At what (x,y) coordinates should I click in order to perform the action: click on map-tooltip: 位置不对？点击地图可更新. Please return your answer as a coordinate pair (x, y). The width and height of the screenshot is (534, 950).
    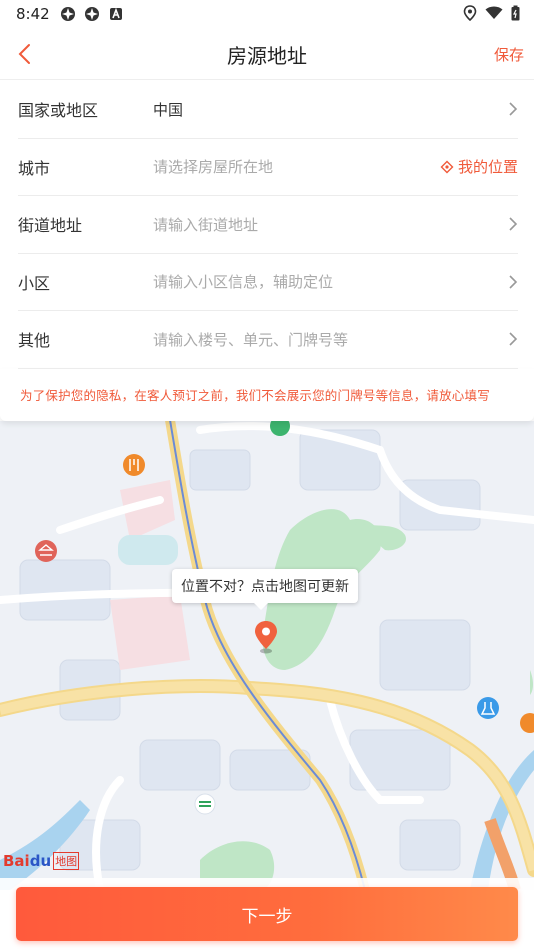
    Looking at the image, I should click on (265, 589).